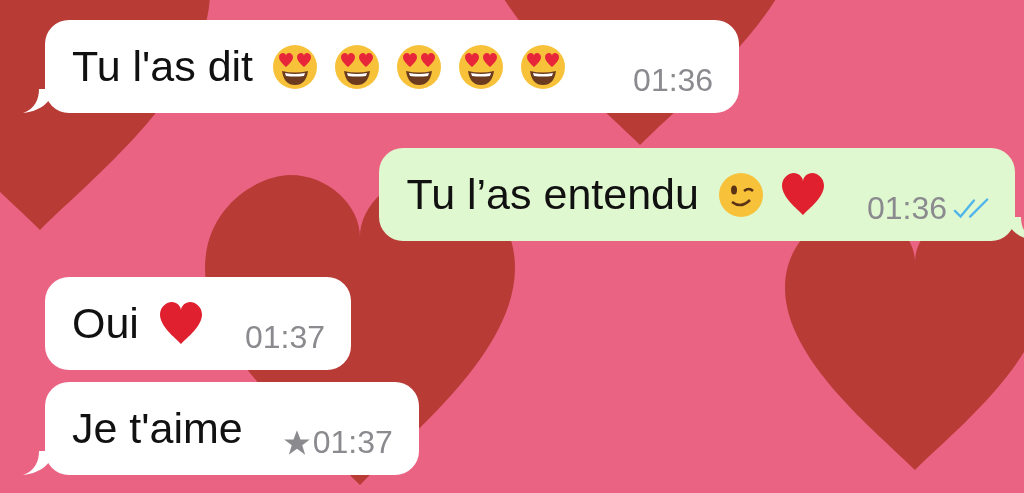 The height and width of the screenshot is (493, 1024). I want to click on message-text: Tu l'as dit, so click(163, 66).